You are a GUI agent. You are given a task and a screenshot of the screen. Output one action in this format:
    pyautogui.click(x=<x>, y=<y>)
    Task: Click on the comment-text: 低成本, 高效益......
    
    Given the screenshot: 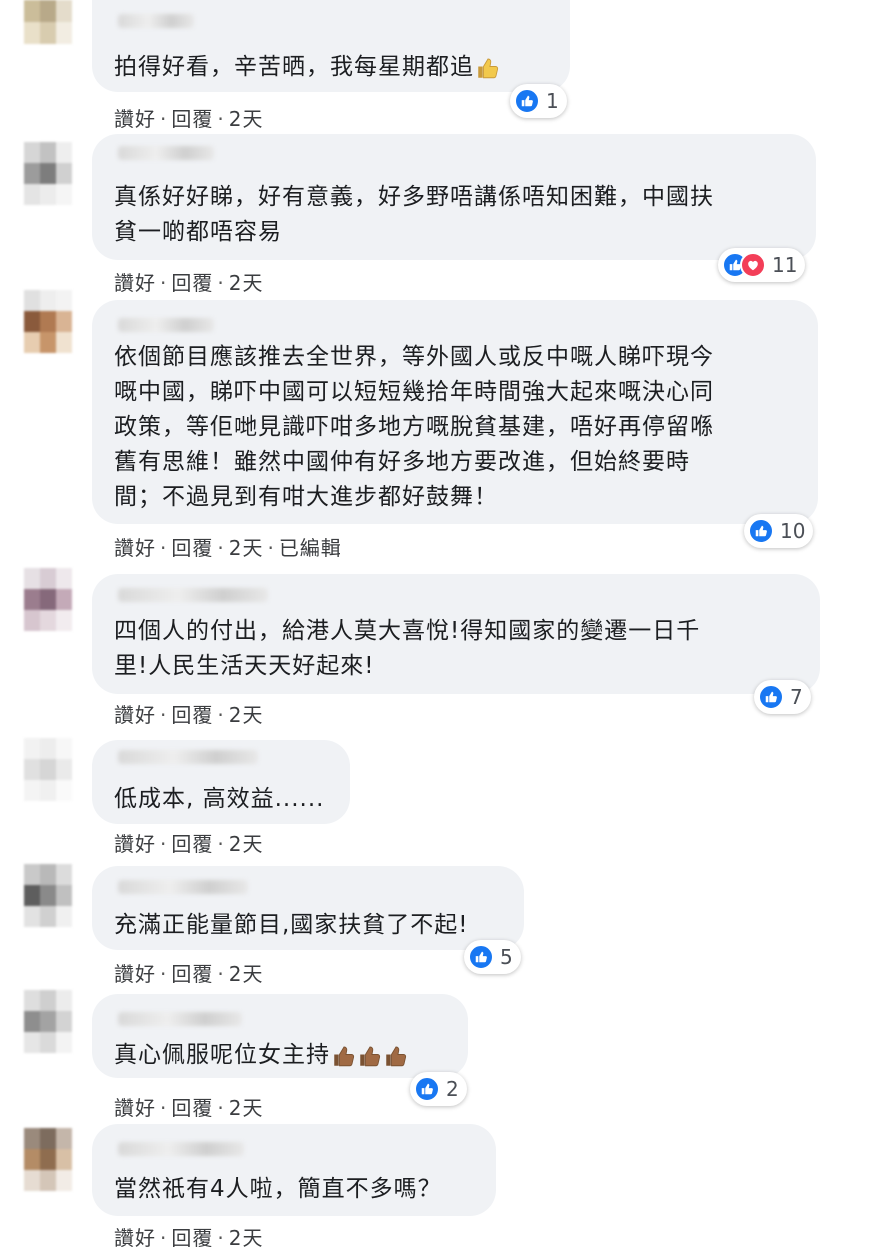 What is the action you would take?
    pyautogui.click(x=219, y=799)
    